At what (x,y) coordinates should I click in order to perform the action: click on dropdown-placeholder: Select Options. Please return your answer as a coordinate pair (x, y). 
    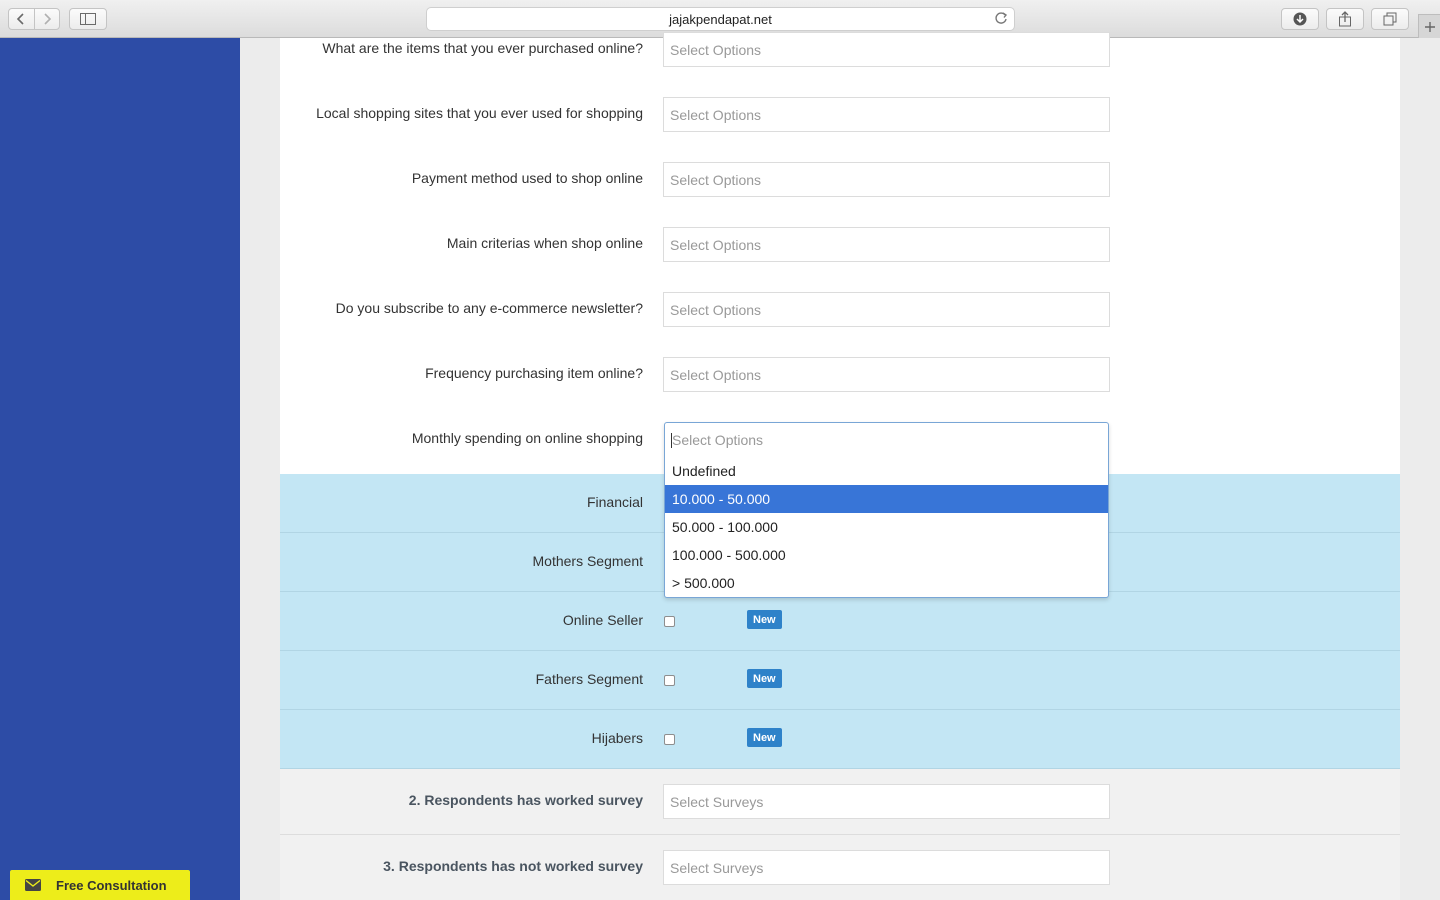
    Looking at the image, I should click on (718, 440).